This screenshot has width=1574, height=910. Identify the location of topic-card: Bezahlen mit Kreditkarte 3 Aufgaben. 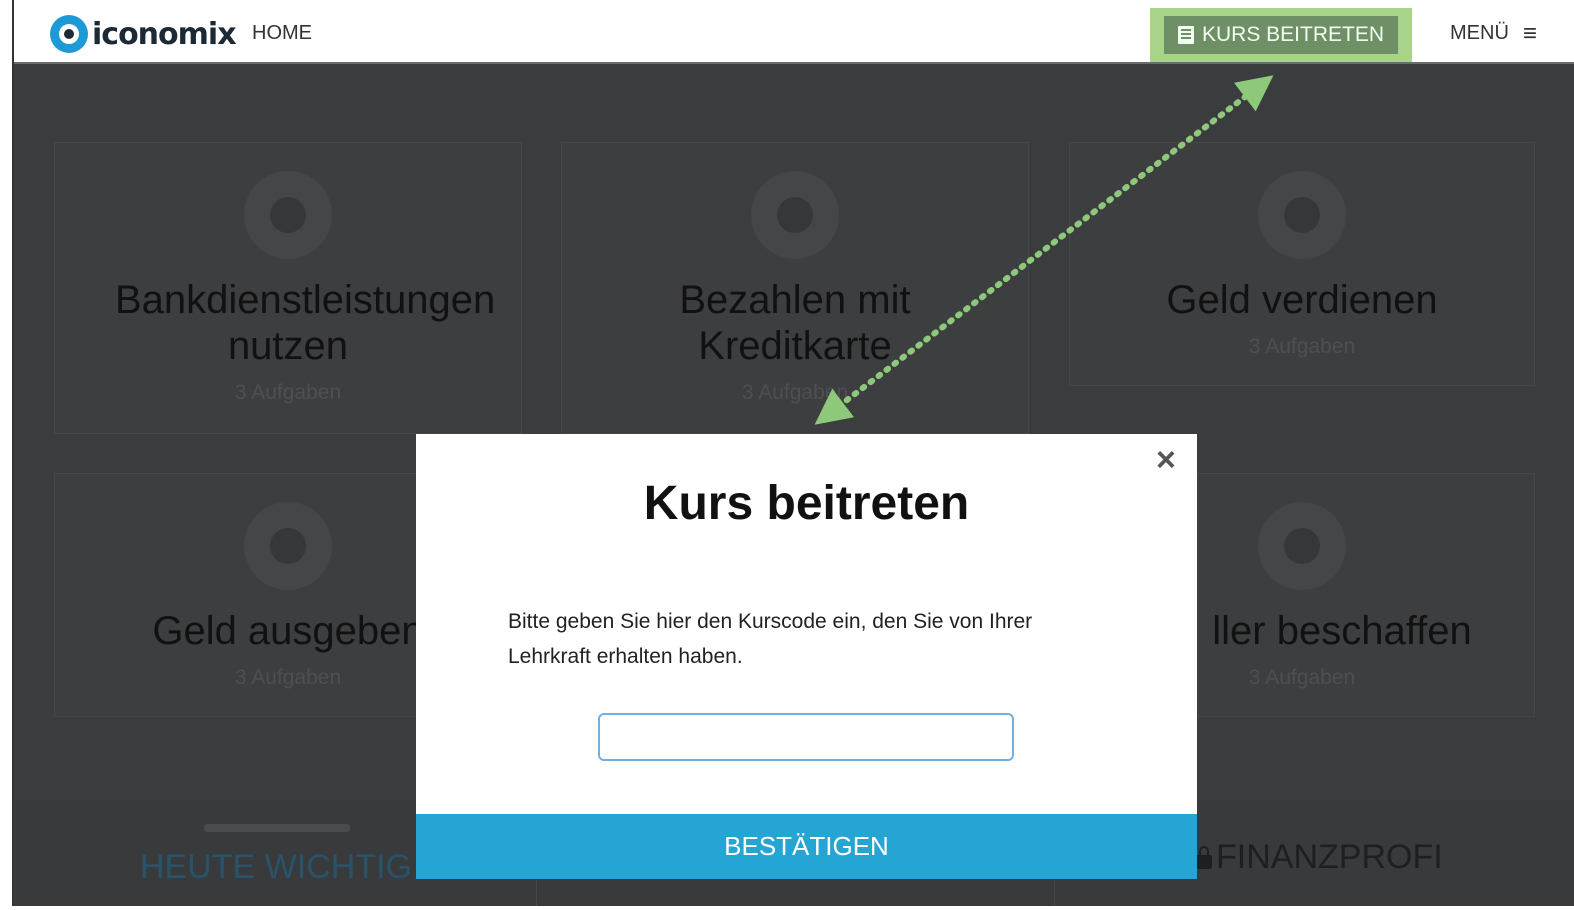
(795, 288).